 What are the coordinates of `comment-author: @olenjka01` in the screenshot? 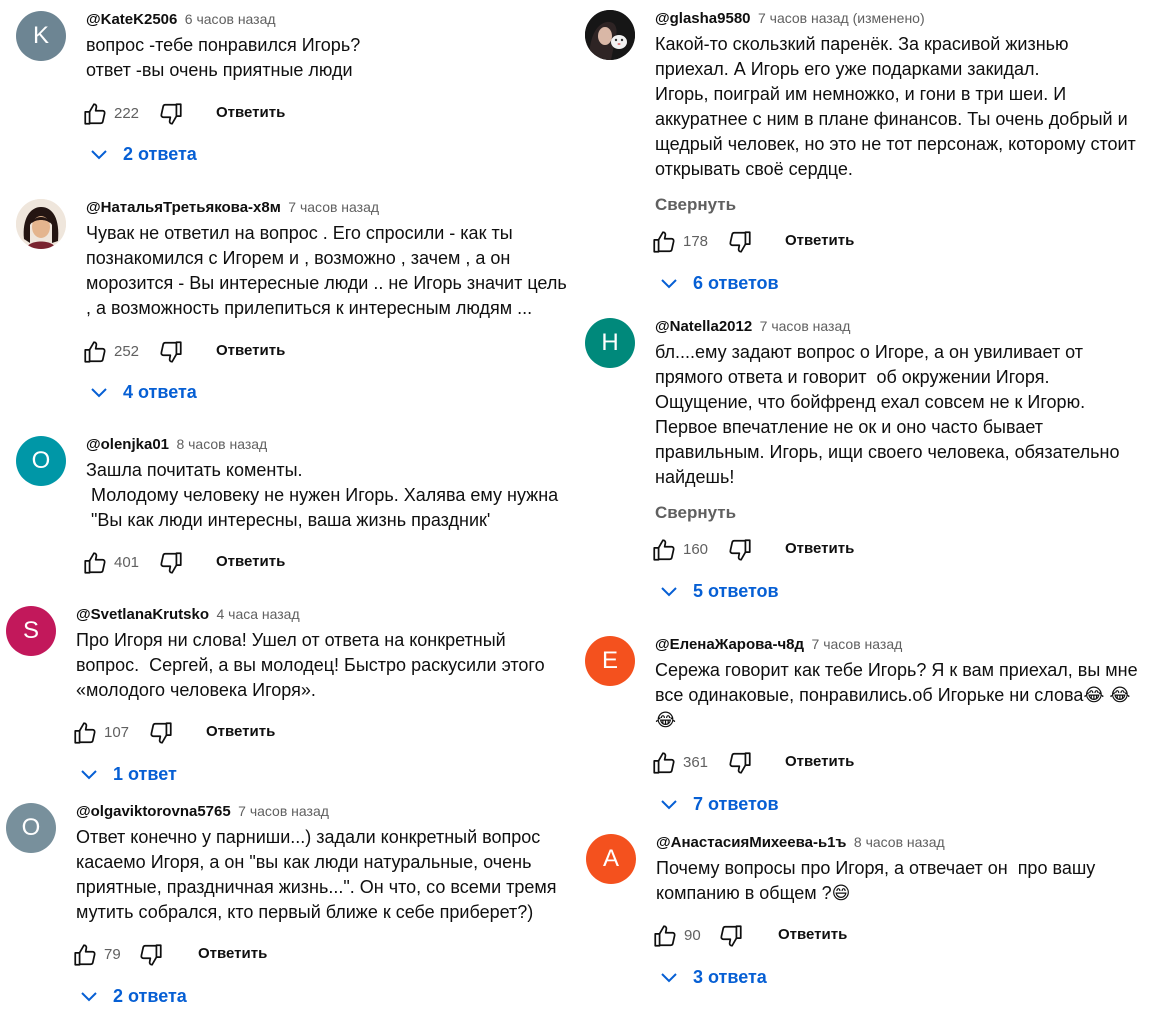 It's located at (127, 444).